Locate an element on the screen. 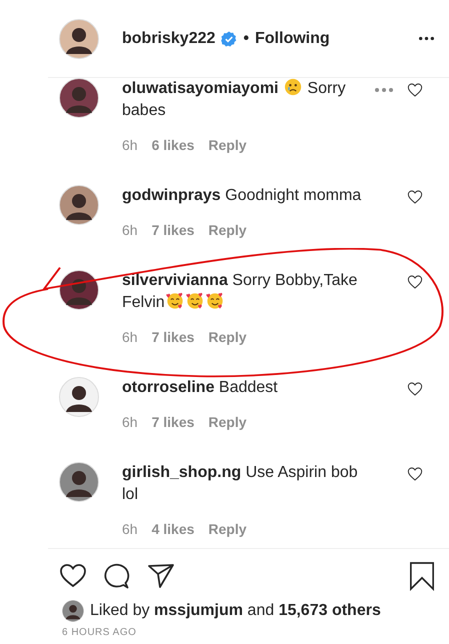 This screenshot has height=644, width=449. crying-face-icon is located at coordinates (293, 87).